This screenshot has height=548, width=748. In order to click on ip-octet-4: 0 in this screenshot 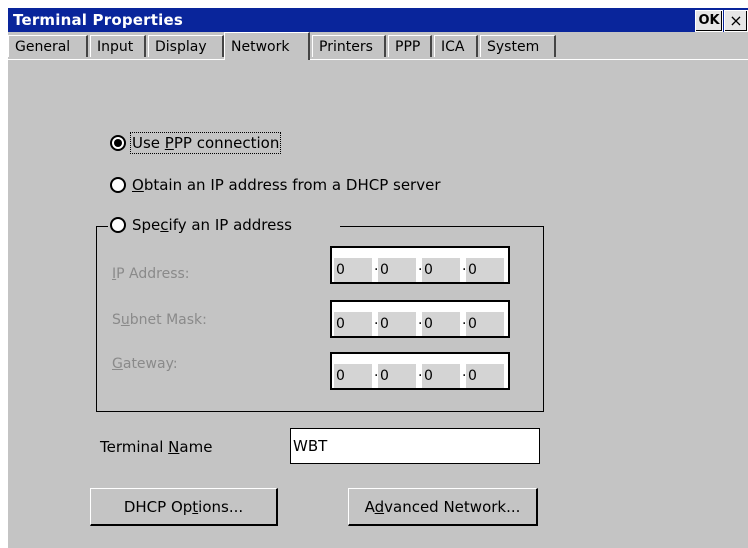, I will do `click(485, 270)`.